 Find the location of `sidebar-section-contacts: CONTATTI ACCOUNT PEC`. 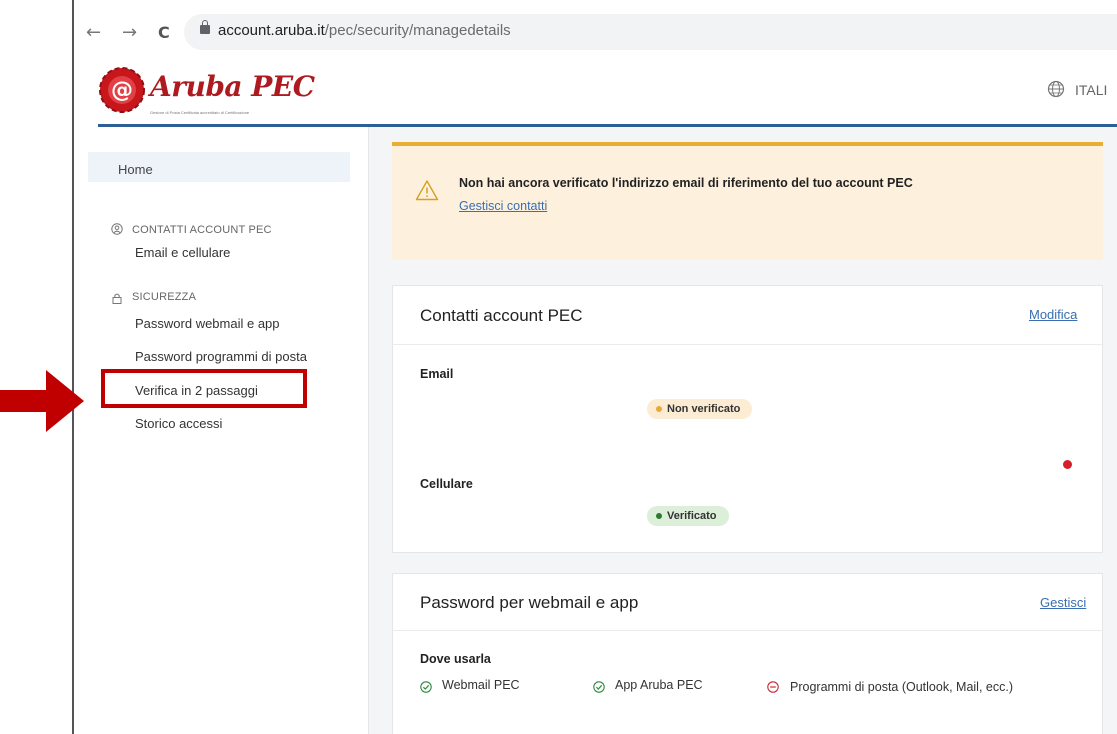

sidebar-section-contacts: CONTATTI ACCOUNT PEC is located at coordinates (202, 230).